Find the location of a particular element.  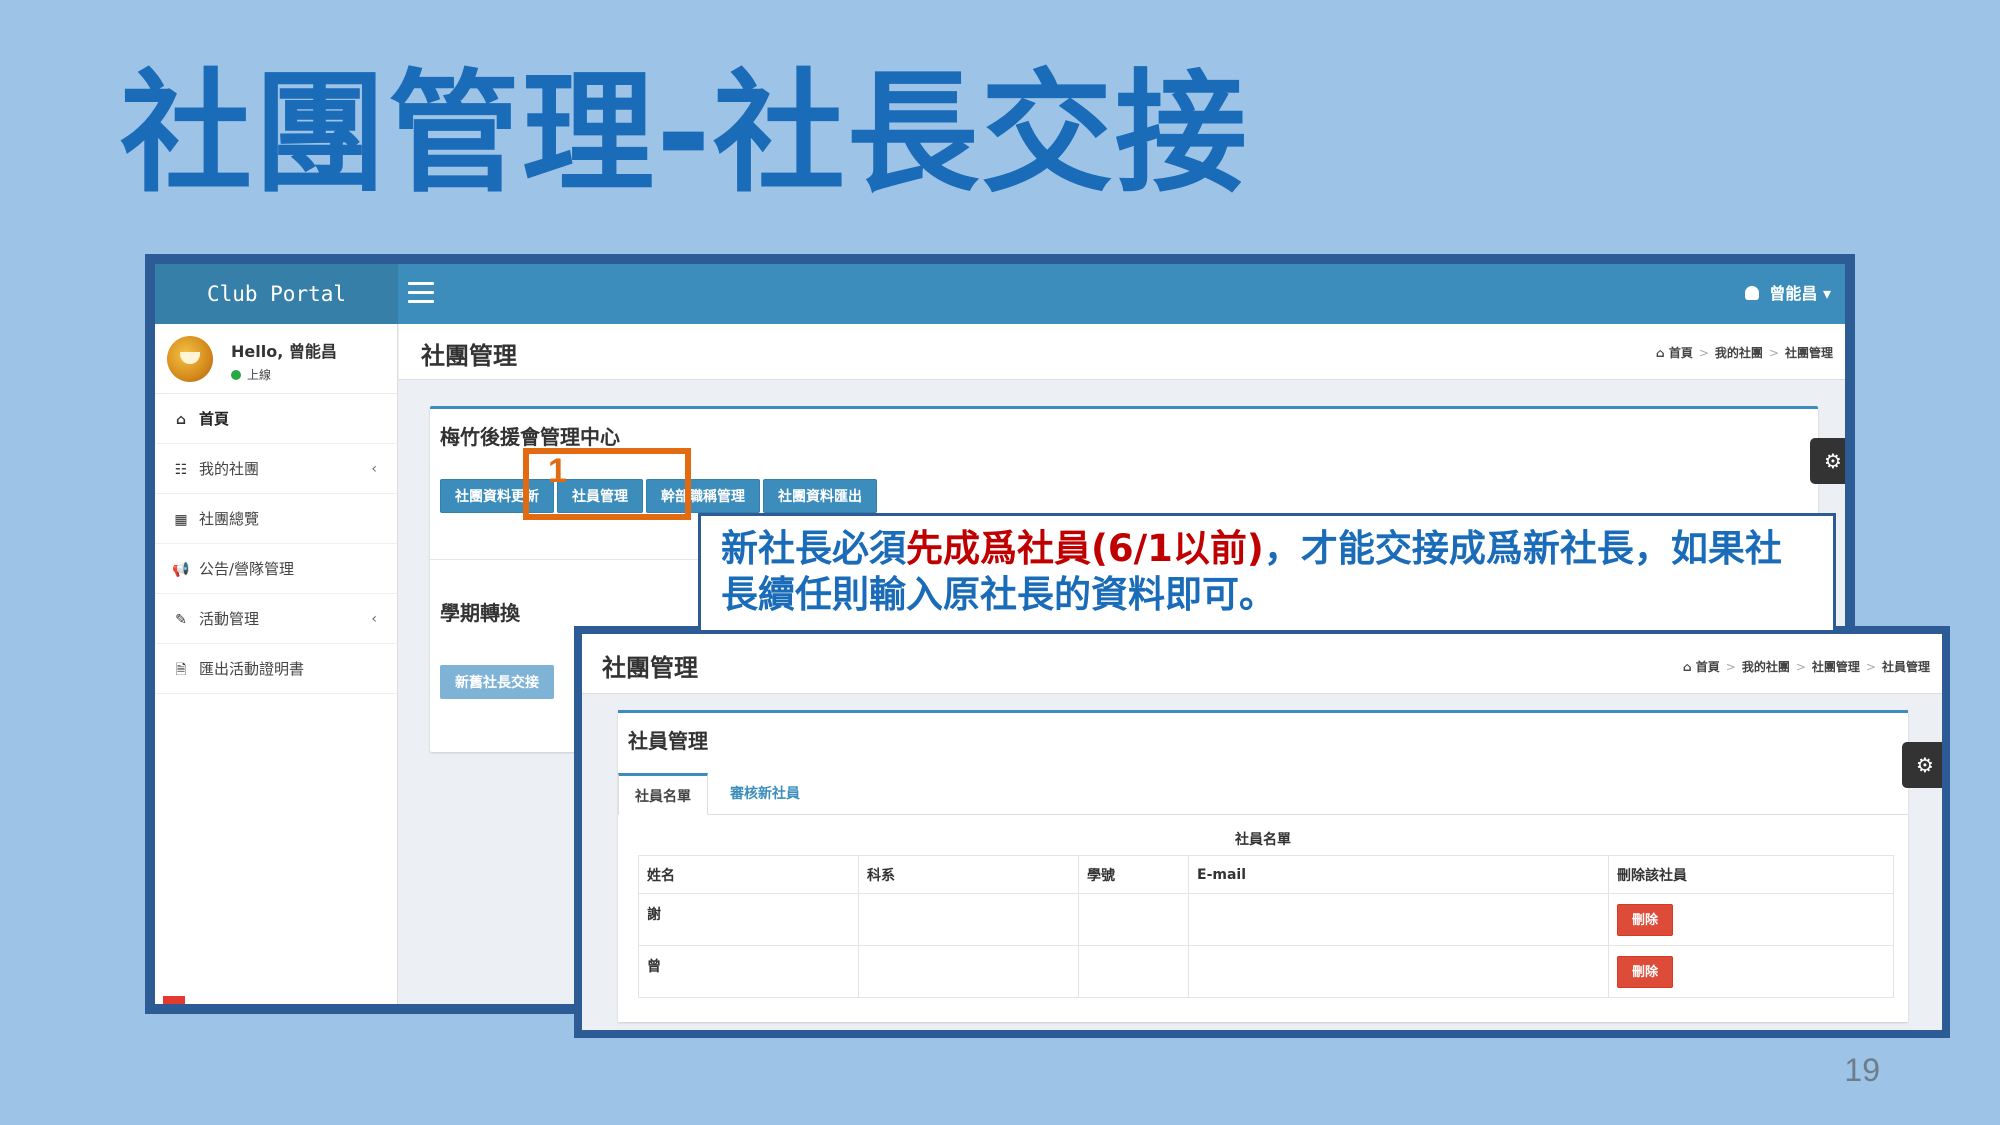

bullhorn-icon: 📢 is located at coordinates (181, 570).